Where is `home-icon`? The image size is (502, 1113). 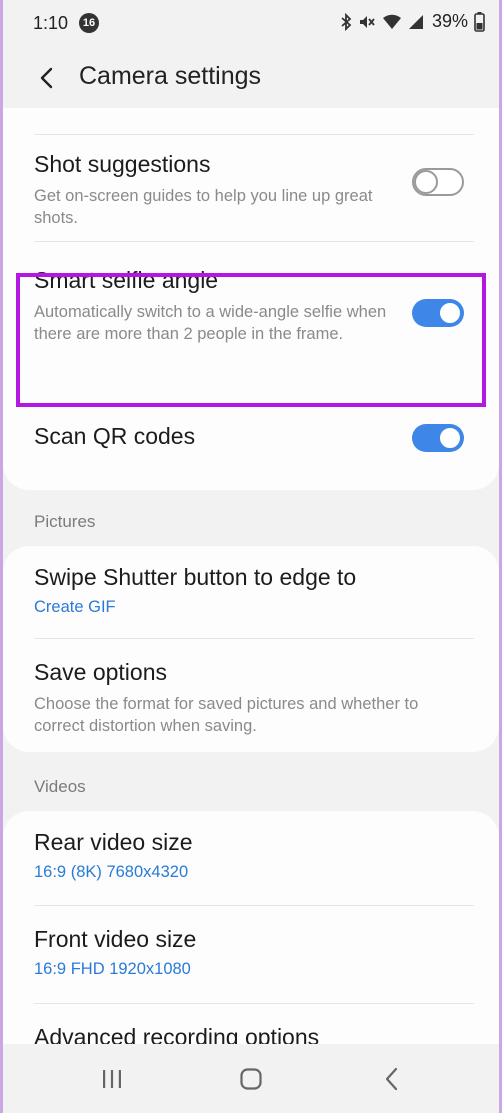 home-icon is located at coordinates (251, 1079).